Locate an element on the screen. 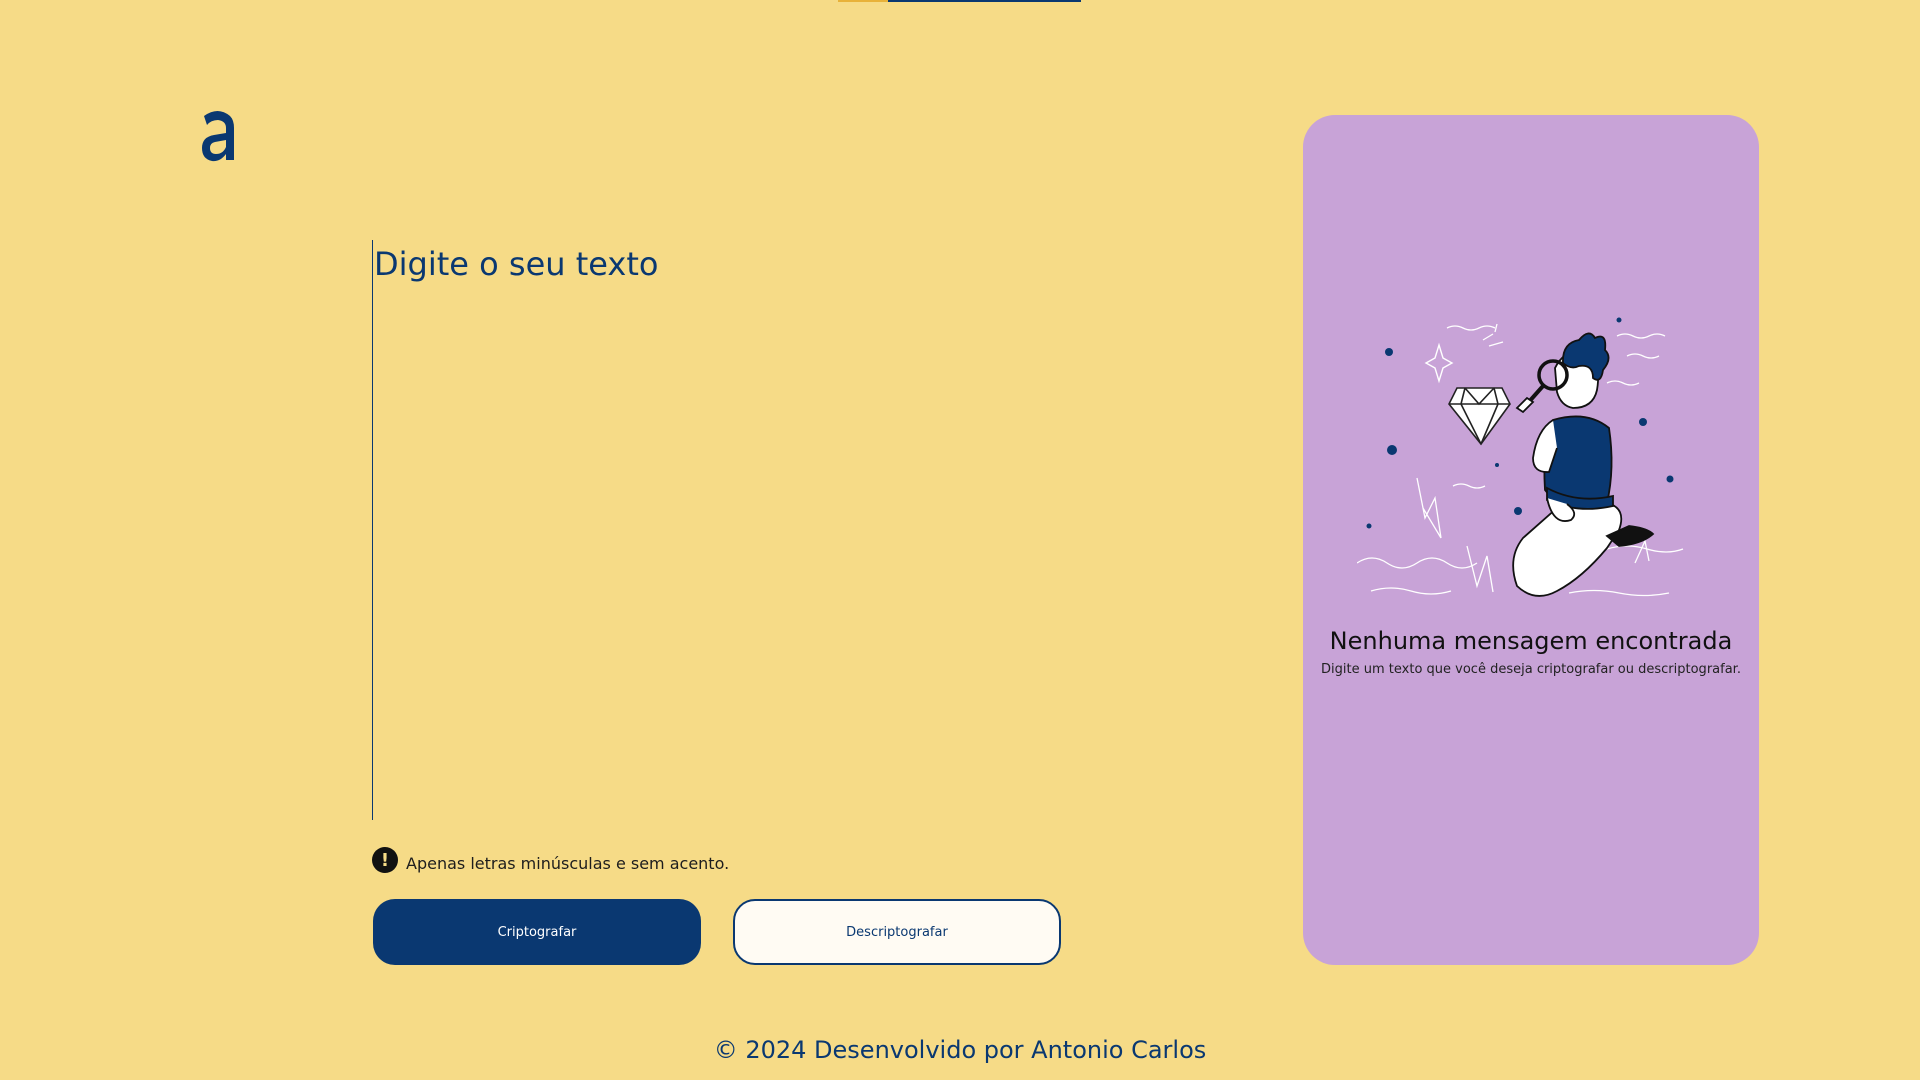  decrypt-button: Descriptografar is located at coordinates (897, 932).